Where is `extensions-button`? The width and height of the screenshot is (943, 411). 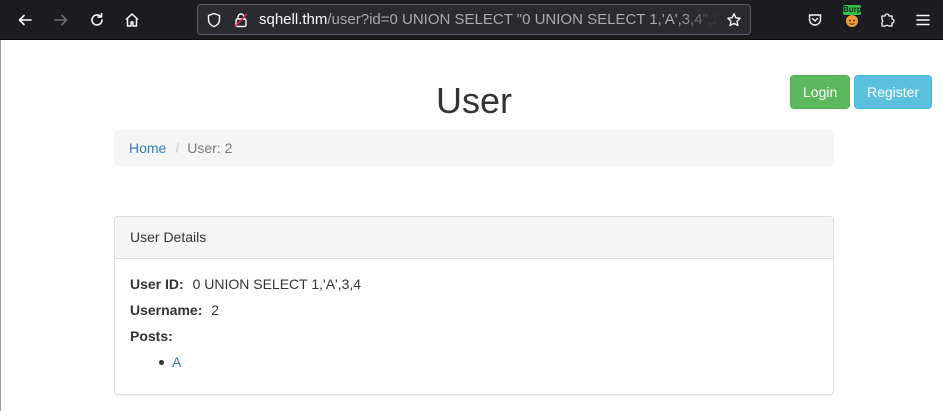
extensions-button is located at coordinates (887, 20).